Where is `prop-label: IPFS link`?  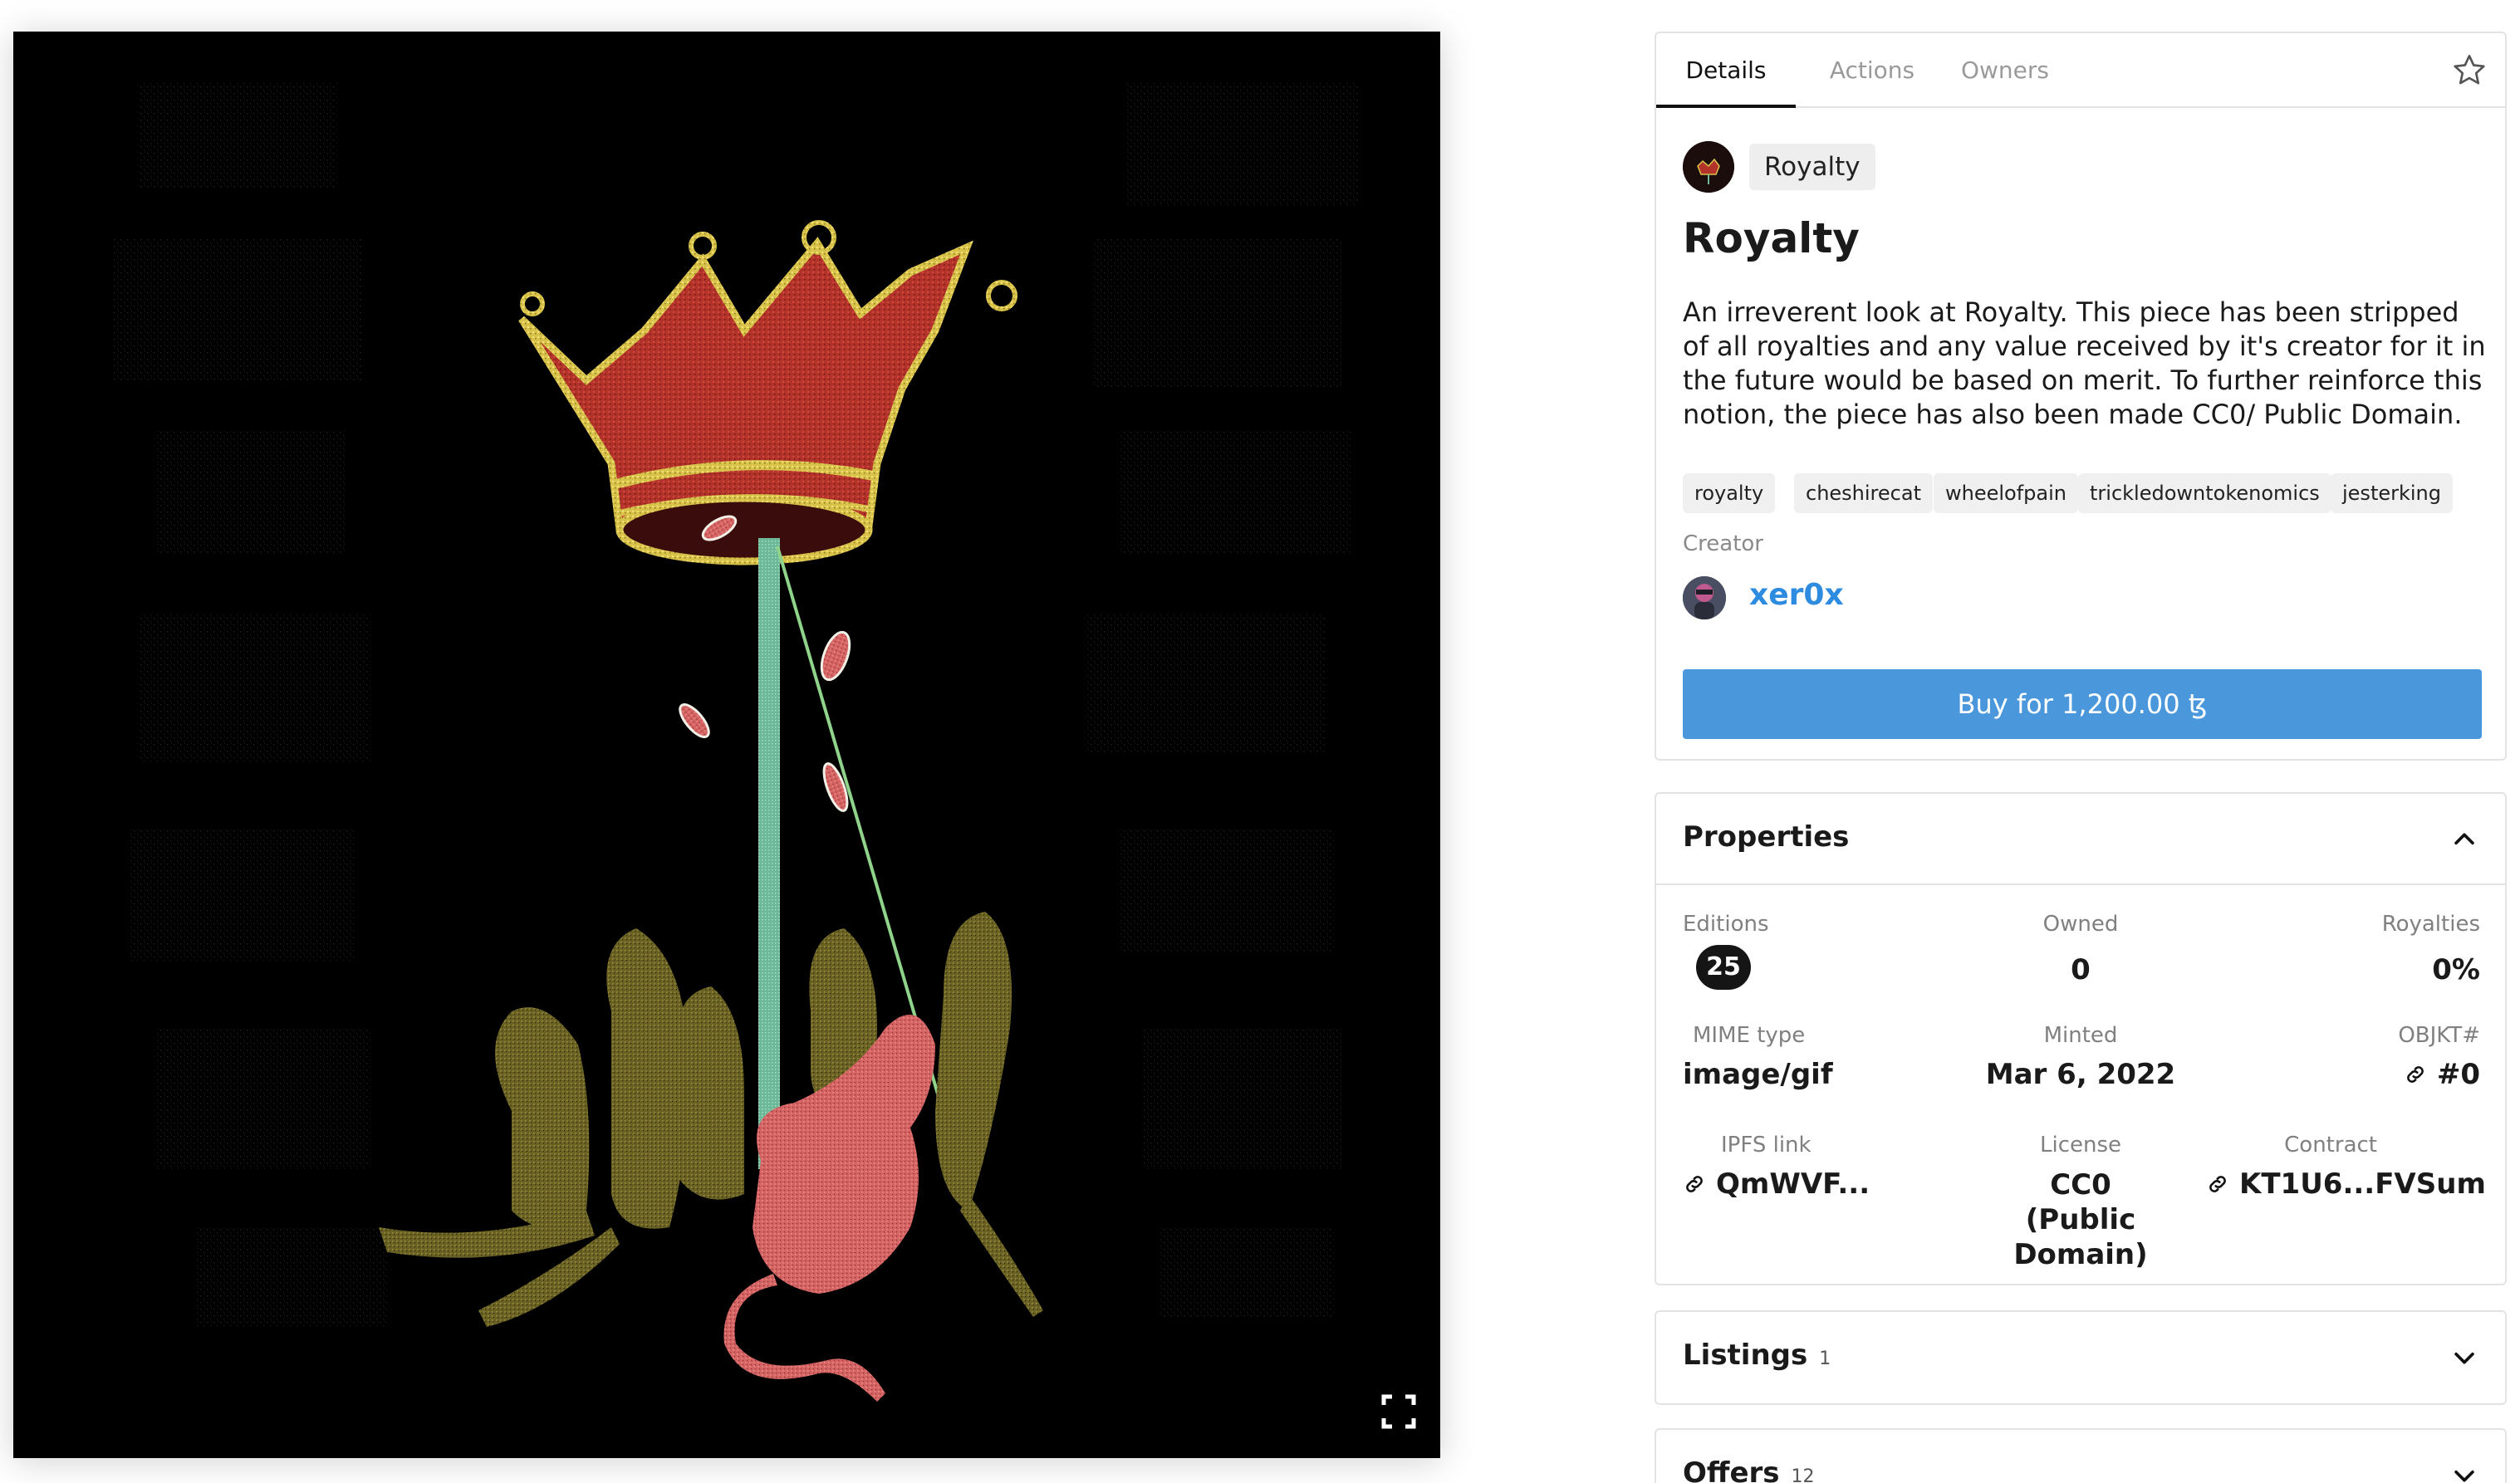 prop-label: IPFS link is located at coordinates (1766, 1145).